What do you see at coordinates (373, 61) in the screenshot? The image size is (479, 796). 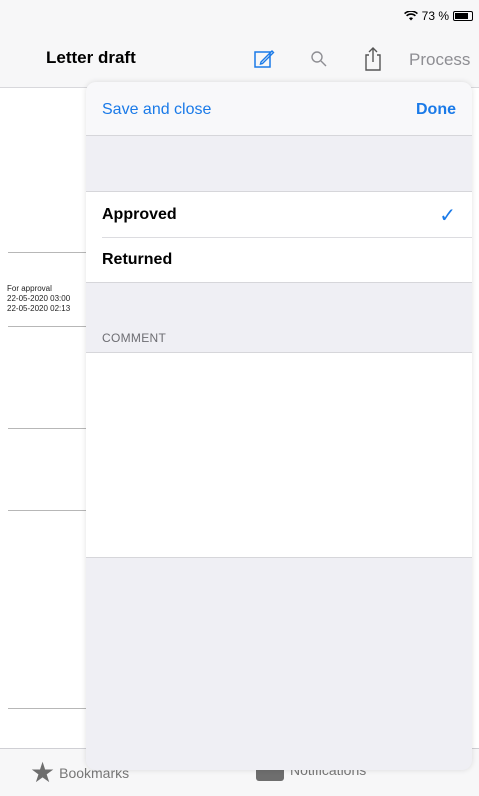 I see `share-icon` at bounding box center [373, 61].